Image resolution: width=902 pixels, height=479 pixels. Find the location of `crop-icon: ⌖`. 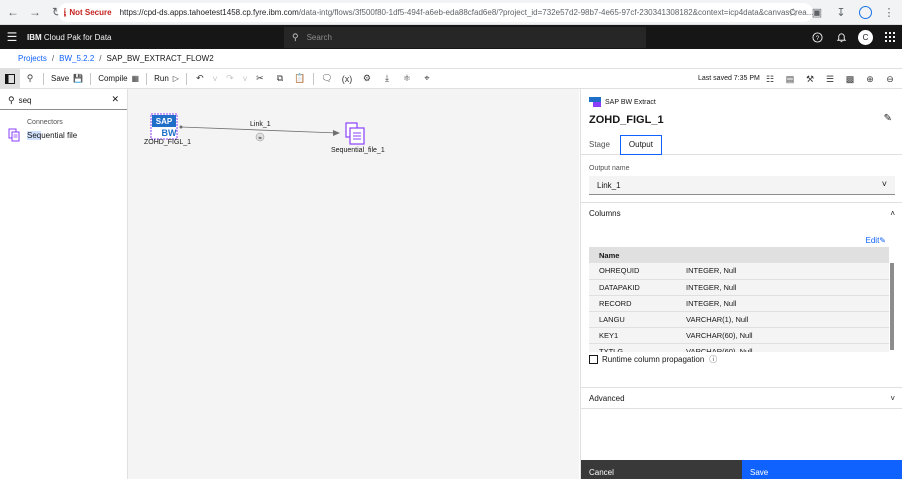

crop-icon: ⌖ is located at coordinates (427, 79).